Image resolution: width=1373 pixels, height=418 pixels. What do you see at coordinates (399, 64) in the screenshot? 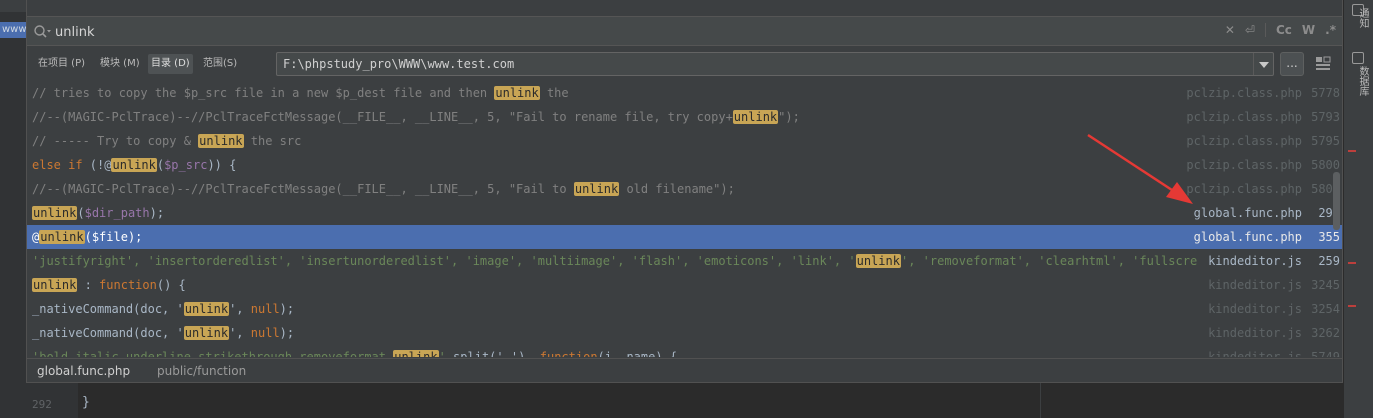
I see `directory-path: F:\phpstudy_pro\WWW\www.test.com` at bounding box center [399, 64].